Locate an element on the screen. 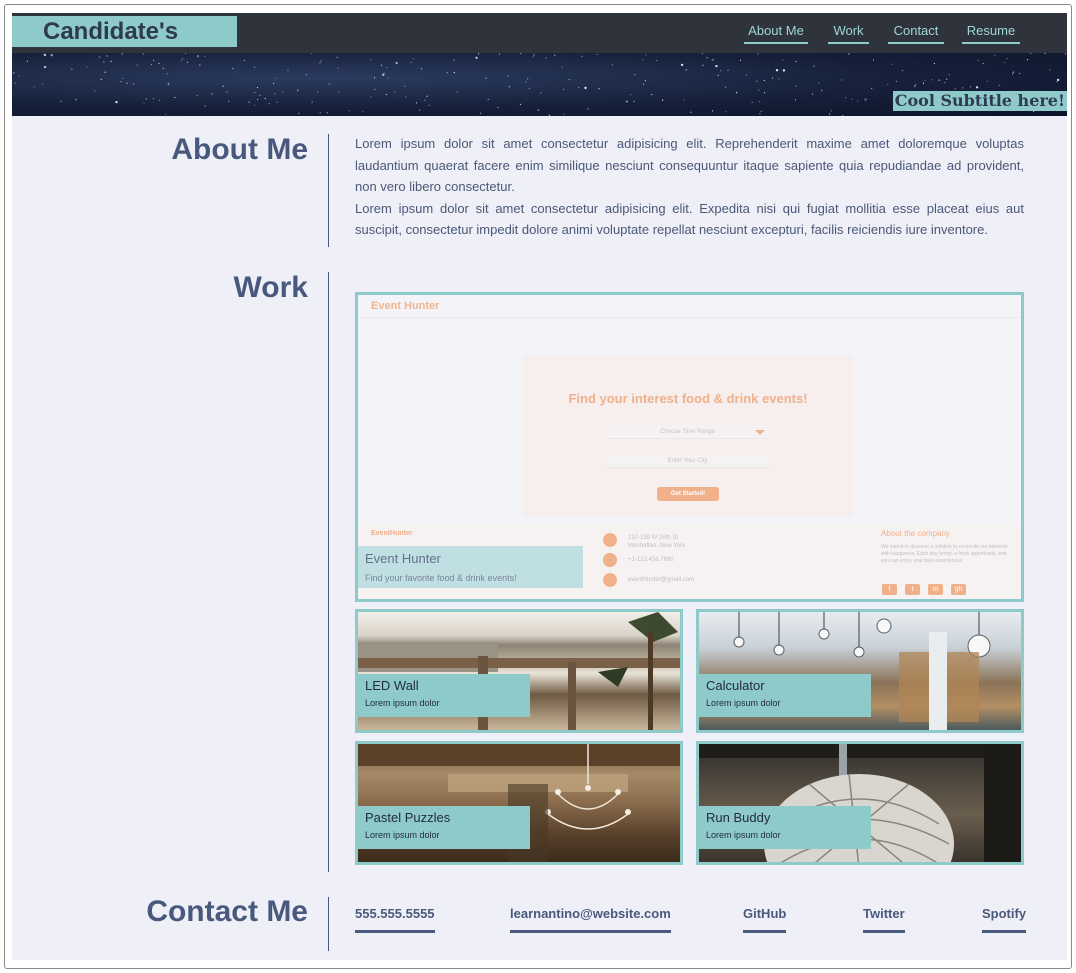  project-title: Pastel Puzzles is located at coordinates (408, 817).